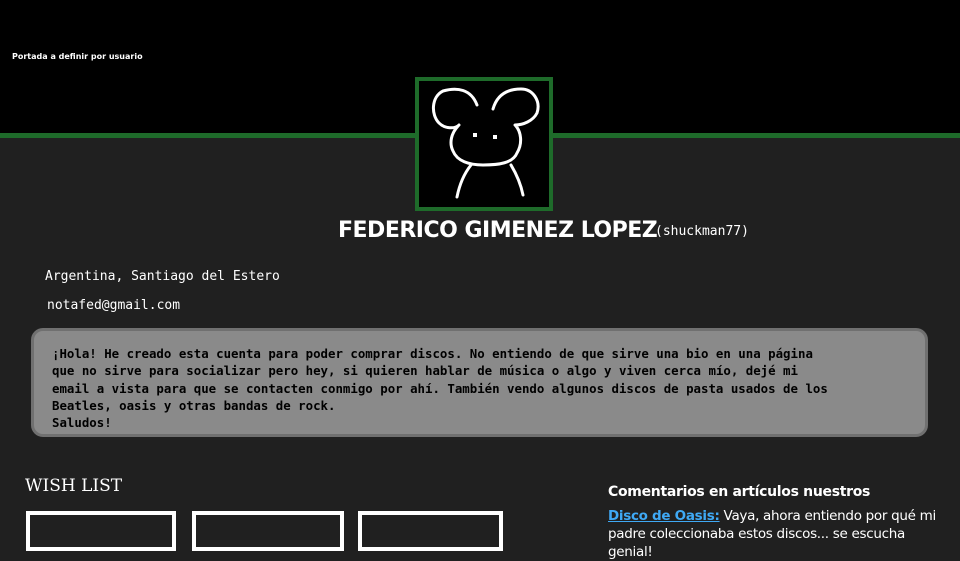 The height and width of the screenshot is (561, 960). Describe the element at coordinates (498, 230) in the screenshot. I see `profile-name: FEDERICO GIMENEZ LOPEZ` at that location.